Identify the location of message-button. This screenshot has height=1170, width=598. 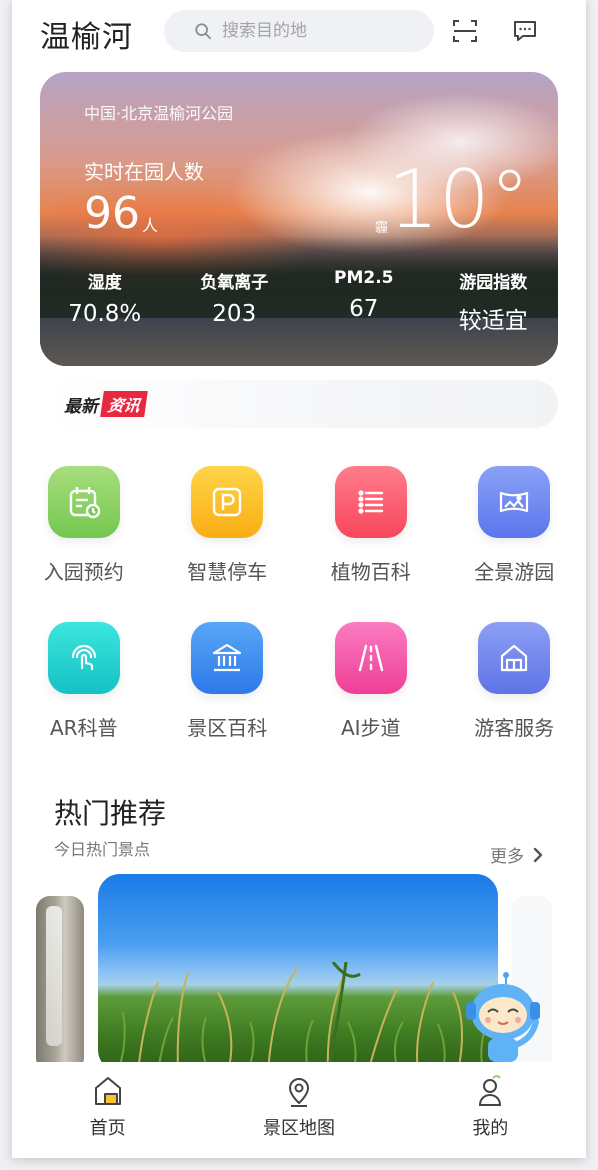
(525, 31).